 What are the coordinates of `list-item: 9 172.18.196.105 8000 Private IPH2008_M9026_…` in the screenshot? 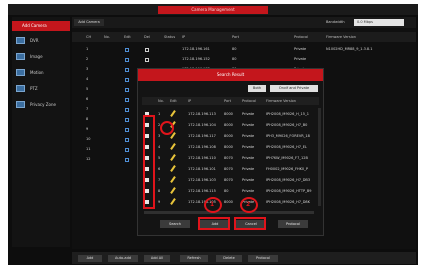 It's located at (230, 202).